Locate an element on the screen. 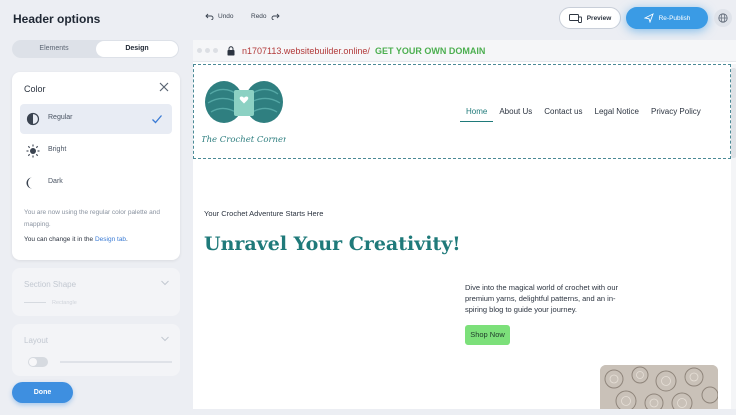 Image resolution: width=736 pixels, height=415 pixels. undo-label: Undo is located at coordinates (226, 16).